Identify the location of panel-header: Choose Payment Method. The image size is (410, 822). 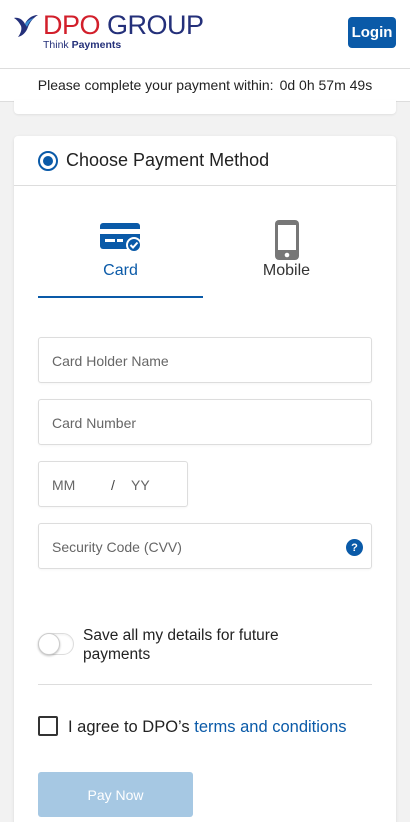
(205, 161).